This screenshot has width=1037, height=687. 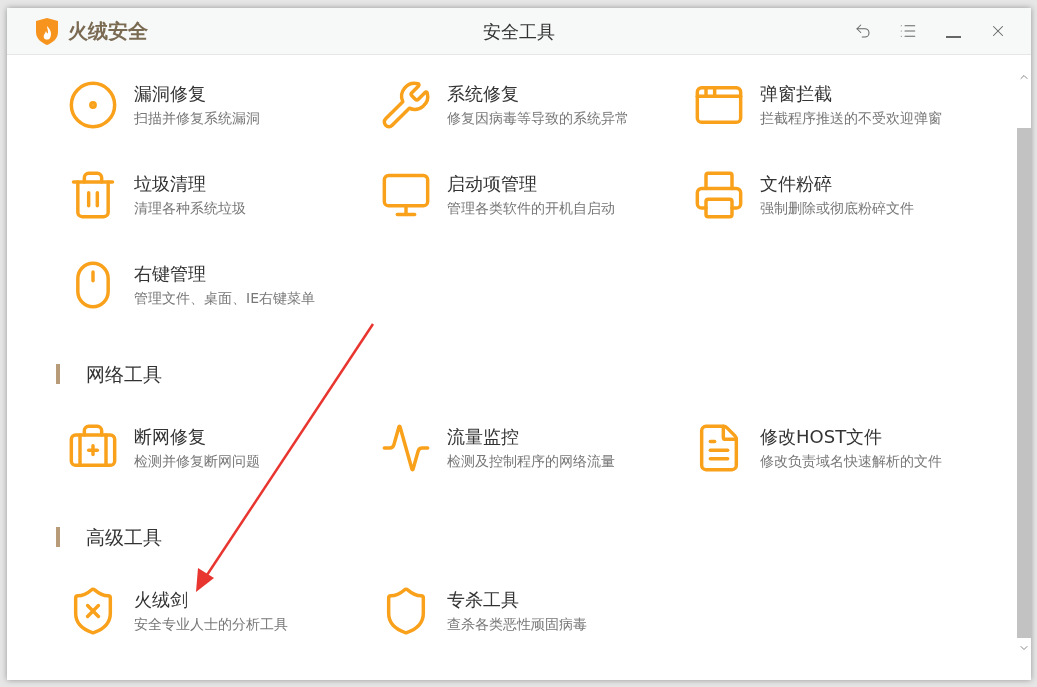 What do you see at coordinates (531, 208) in the screenshot?
I see `tool-description: 管理各类软件的开机自启动` at bounding box center [531, 208].